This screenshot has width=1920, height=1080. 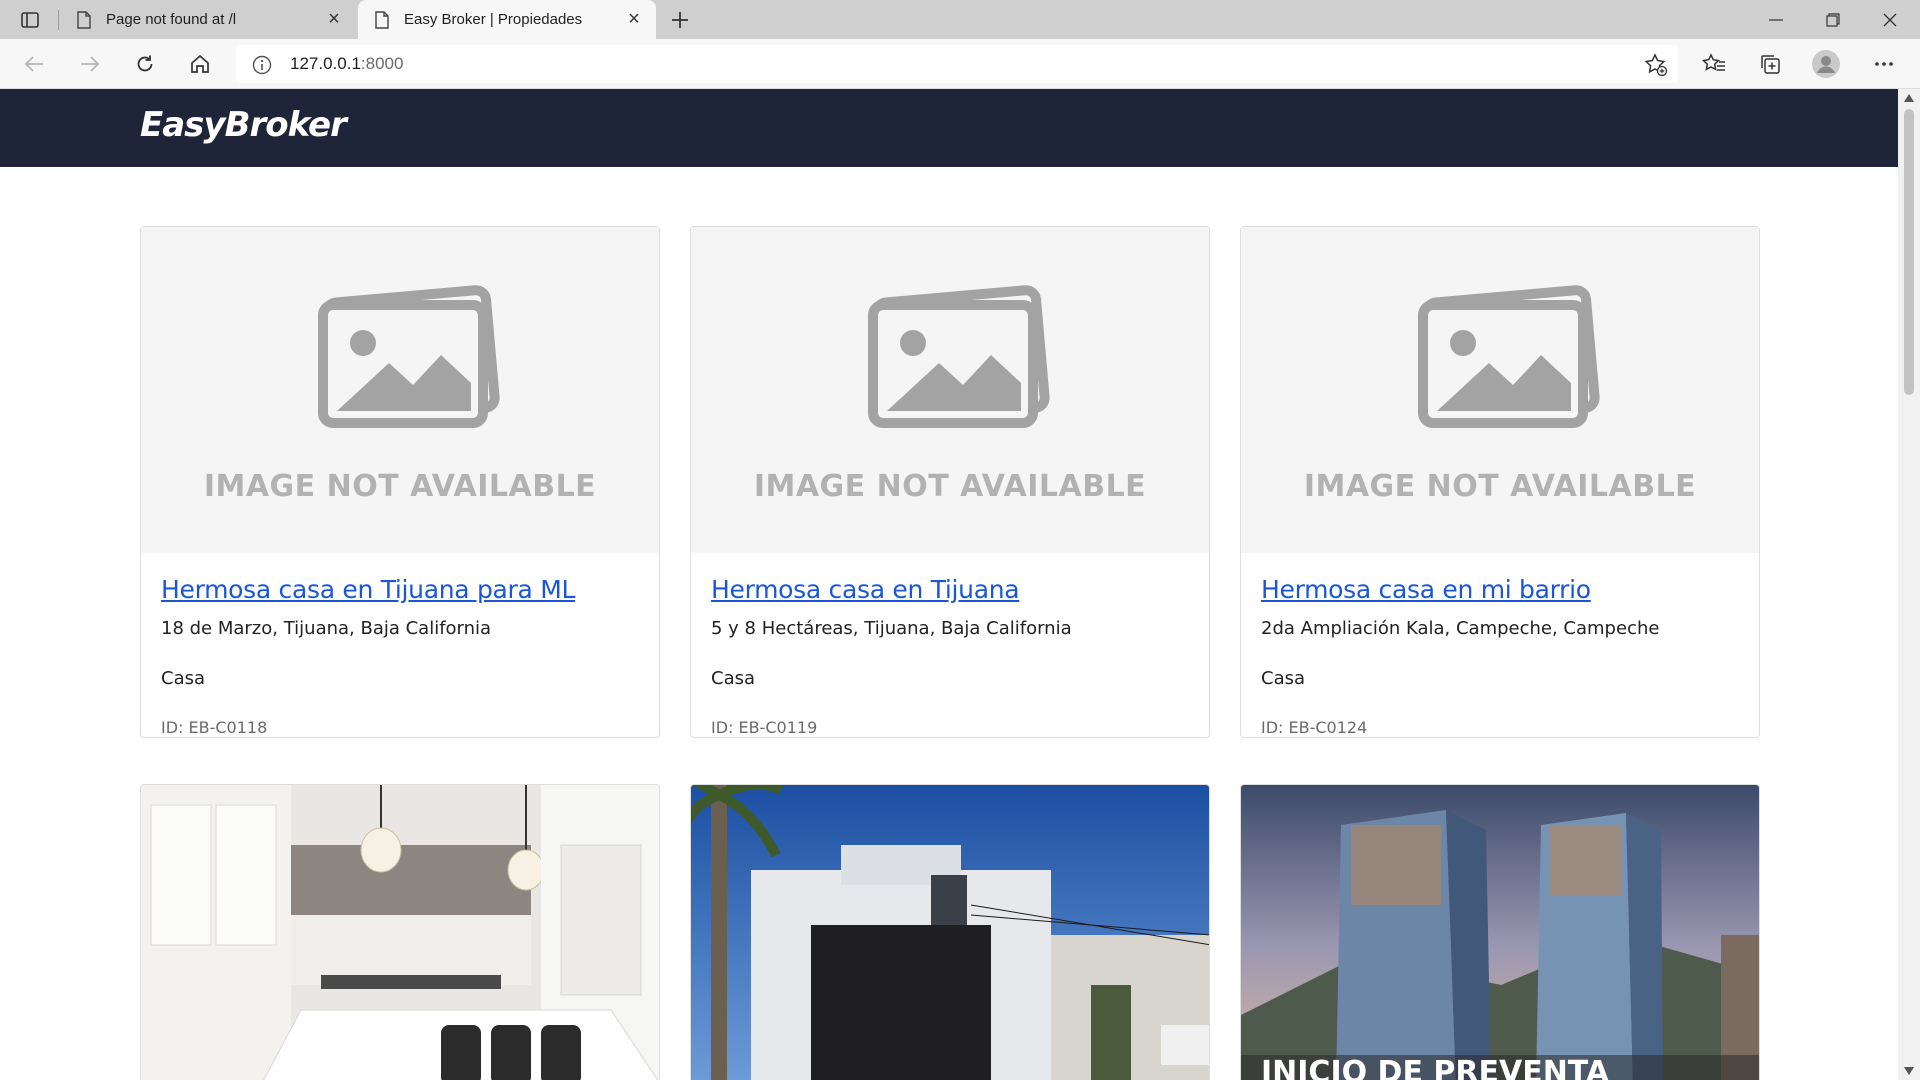 What do you see at coordinates (950, 589) in the screenshot?
I see `property-title-link: Hermosa casa en Tijuana` at bounding box center [950, 589].